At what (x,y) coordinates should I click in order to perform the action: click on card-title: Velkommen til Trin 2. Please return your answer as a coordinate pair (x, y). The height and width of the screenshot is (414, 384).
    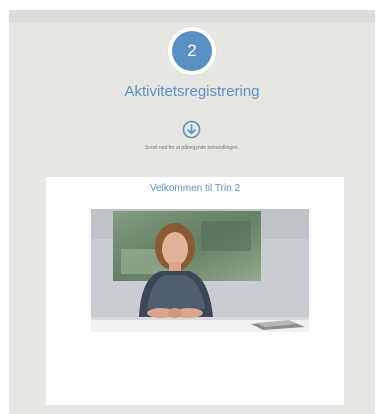
    Looking at the image, I should click on (195, 188).